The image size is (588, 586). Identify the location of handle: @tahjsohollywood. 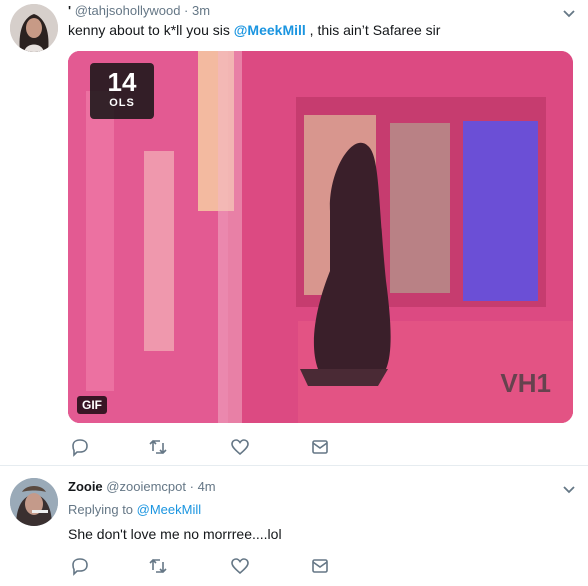
(128, 10).